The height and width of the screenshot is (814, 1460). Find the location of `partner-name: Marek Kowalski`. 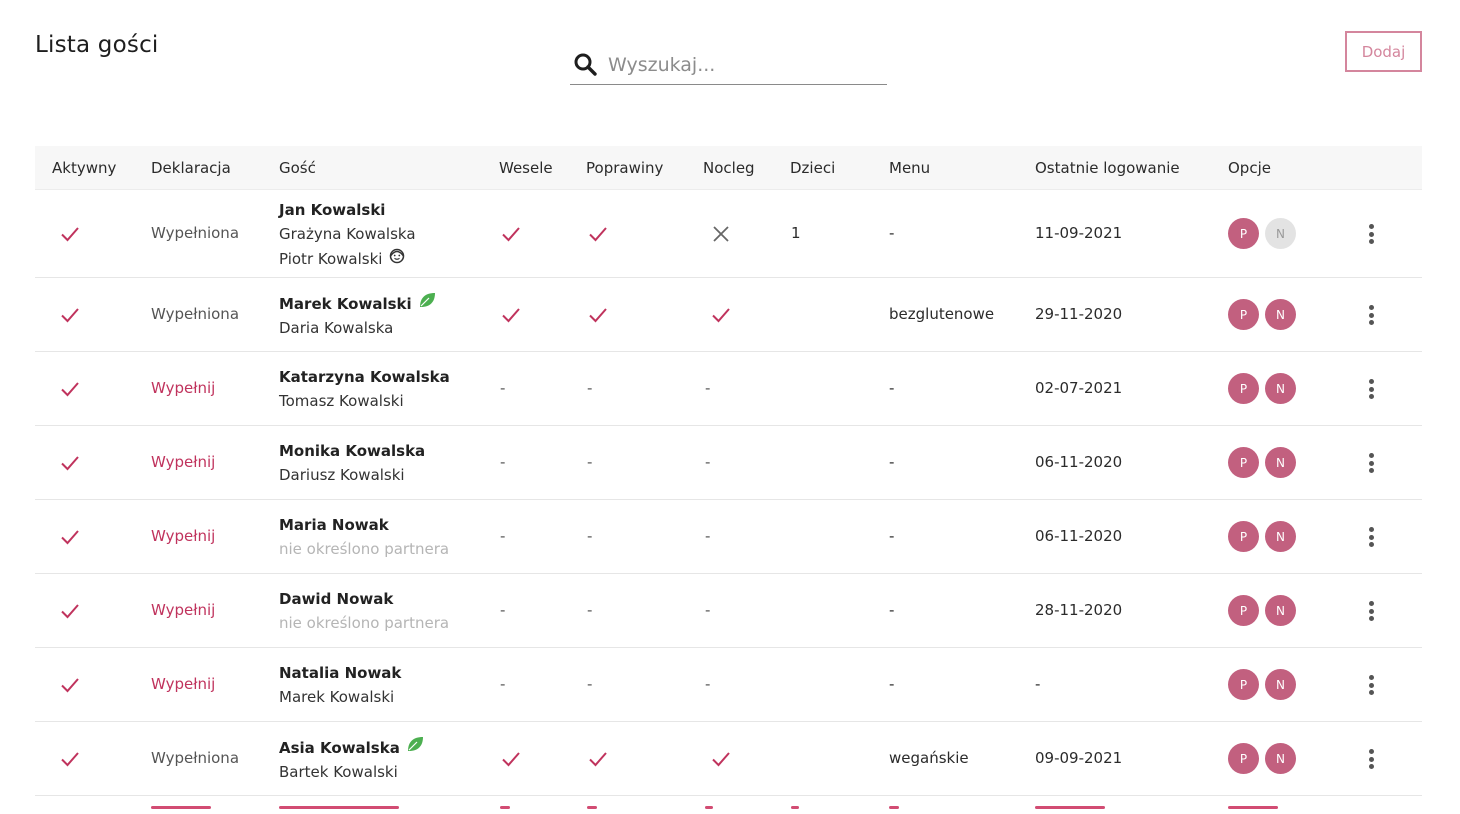

partner-name: Marek Kowalski is located at coordinates (337, 697).